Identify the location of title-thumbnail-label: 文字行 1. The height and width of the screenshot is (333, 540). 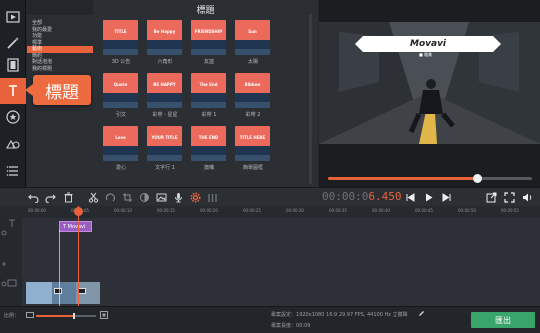
(165, 168).